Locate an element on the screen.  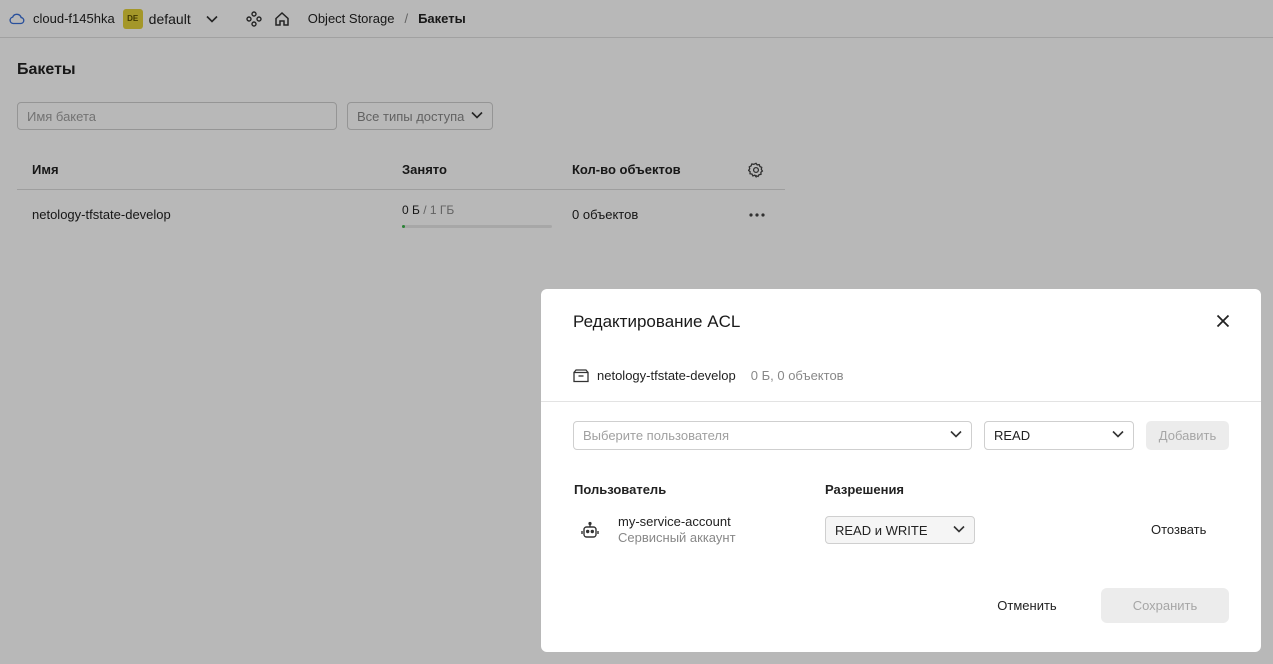
acl-column-permissions: Разрешения is located at coordinates (865, 489).